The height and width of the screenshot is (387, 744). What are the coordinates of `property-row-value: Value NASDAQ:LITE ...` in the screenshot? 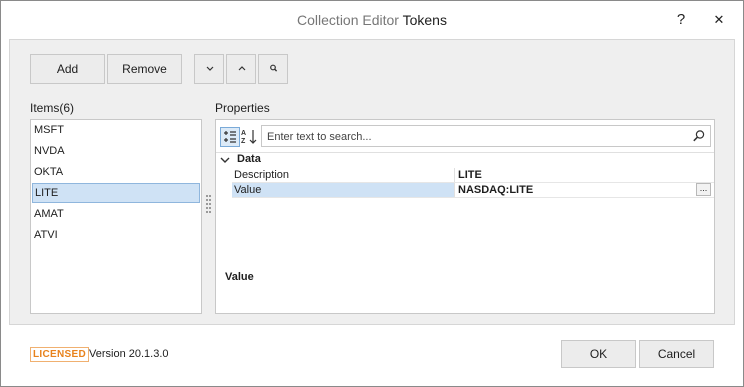 It's located at (473, 190).